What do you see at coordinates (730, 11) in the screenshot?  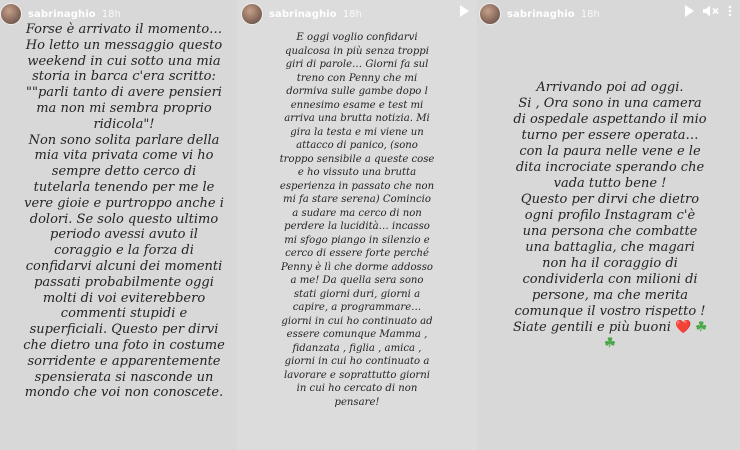 I see `more-options-icon` at bounding box center [730, 11].